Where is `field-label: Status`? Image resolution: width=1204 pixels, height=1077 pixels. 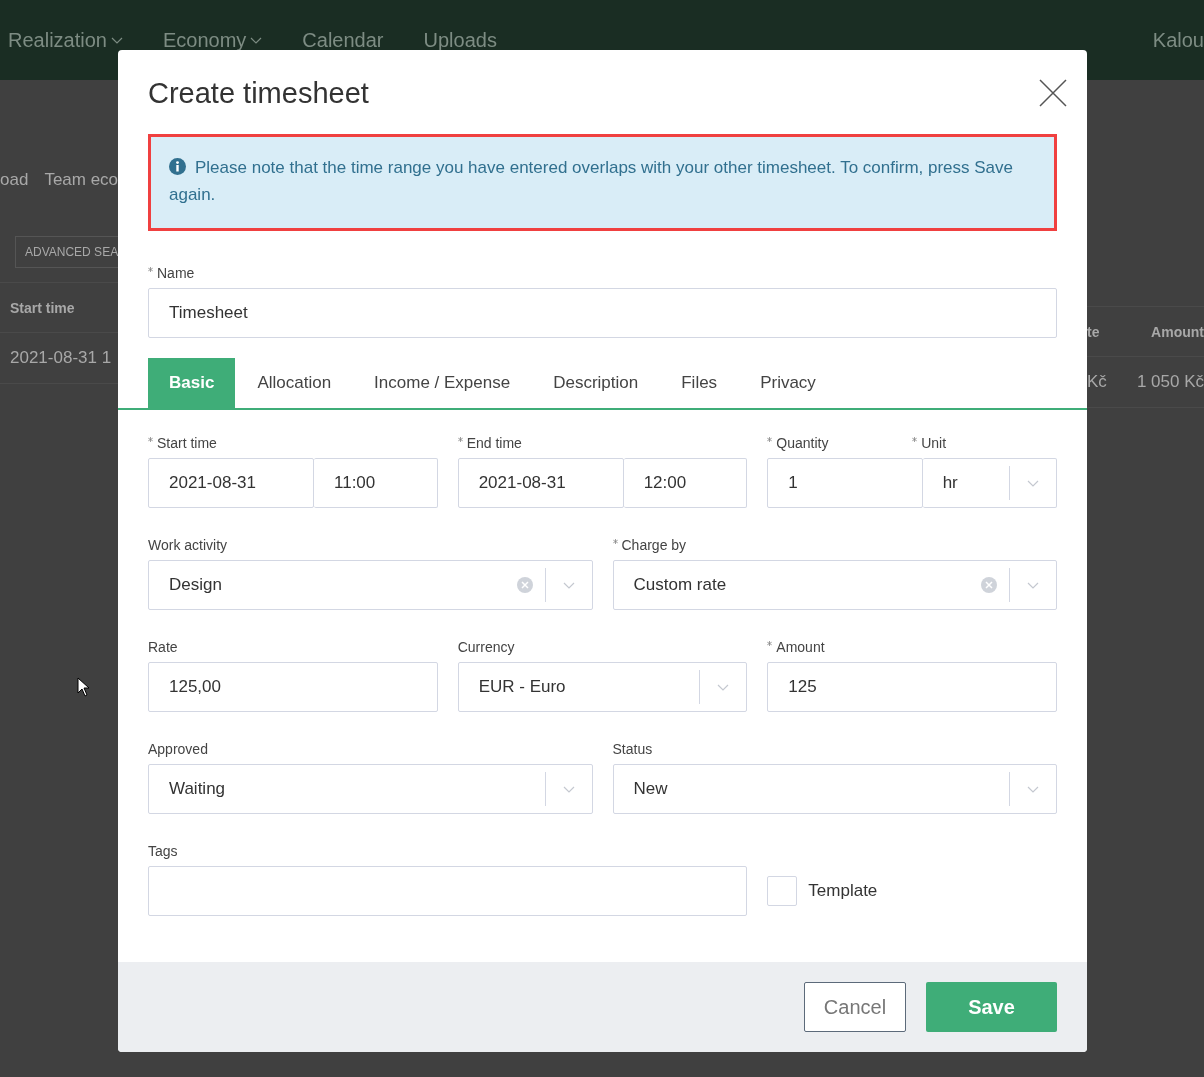 field-label: Status is located at coordinates (632, 749).